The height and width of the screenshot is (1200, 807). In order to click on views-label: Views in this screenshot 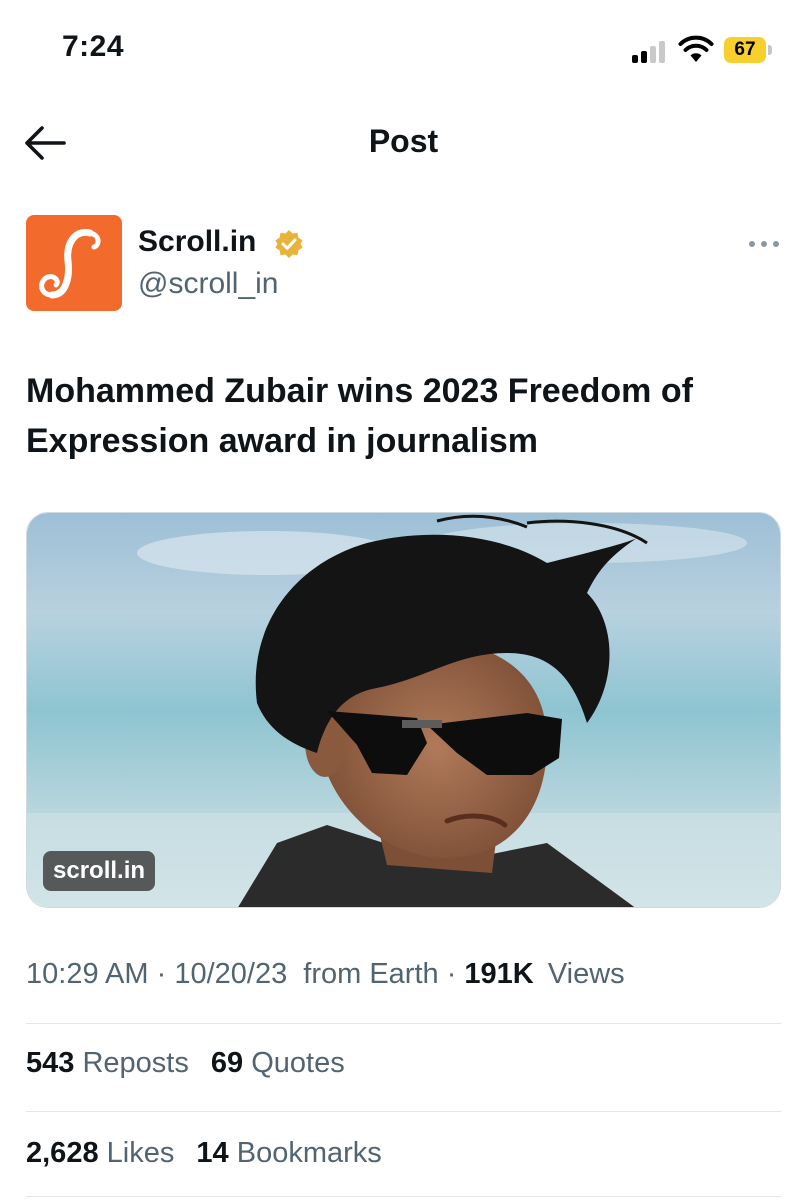, I will do `click(586, 974)`.